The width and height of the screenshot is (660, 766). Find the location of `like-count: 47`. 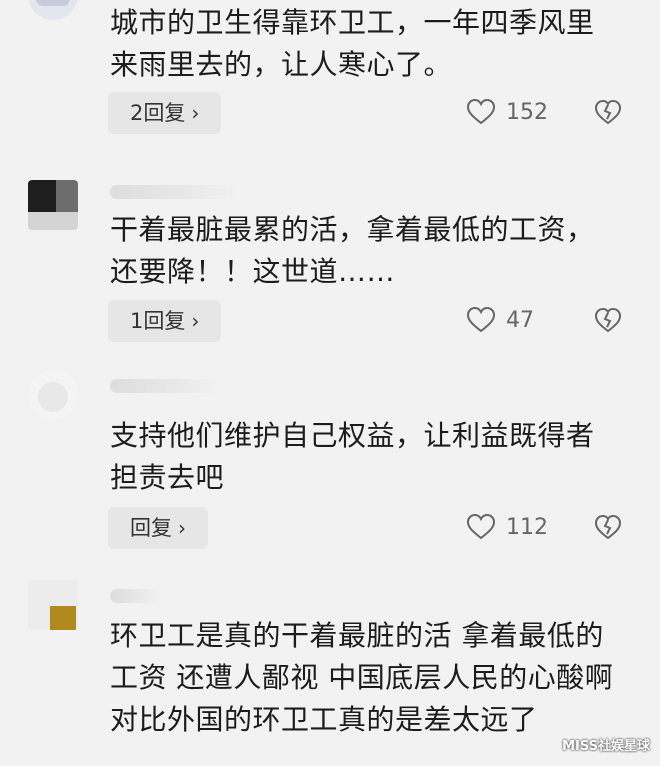

like-count: 47 is located at coordinates (520, 320).